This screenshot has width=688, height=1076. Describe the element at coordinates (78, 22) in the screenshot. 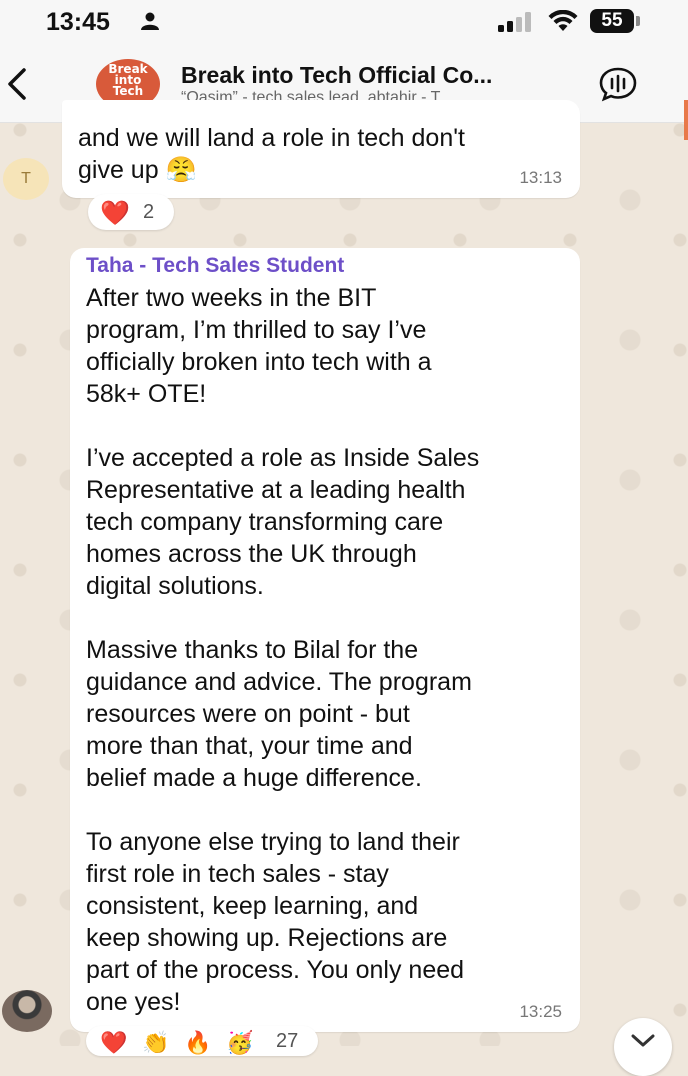

I see `status-time: 13:45` at that location.